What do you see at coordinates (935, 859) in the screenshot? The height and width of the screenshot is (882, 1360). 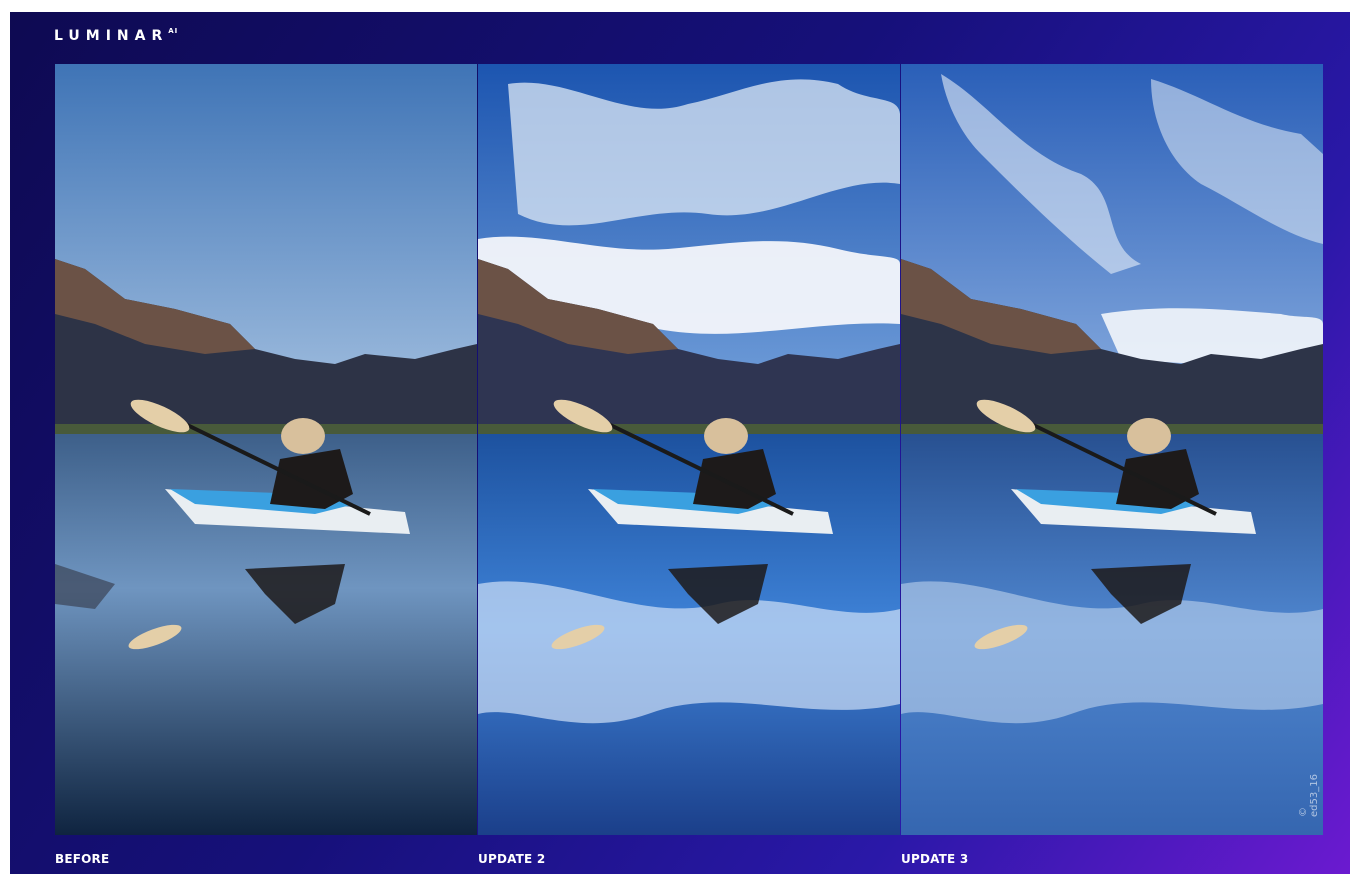 I see `caption-update-3: UPDATE 3` at bounding box center [935, 859].